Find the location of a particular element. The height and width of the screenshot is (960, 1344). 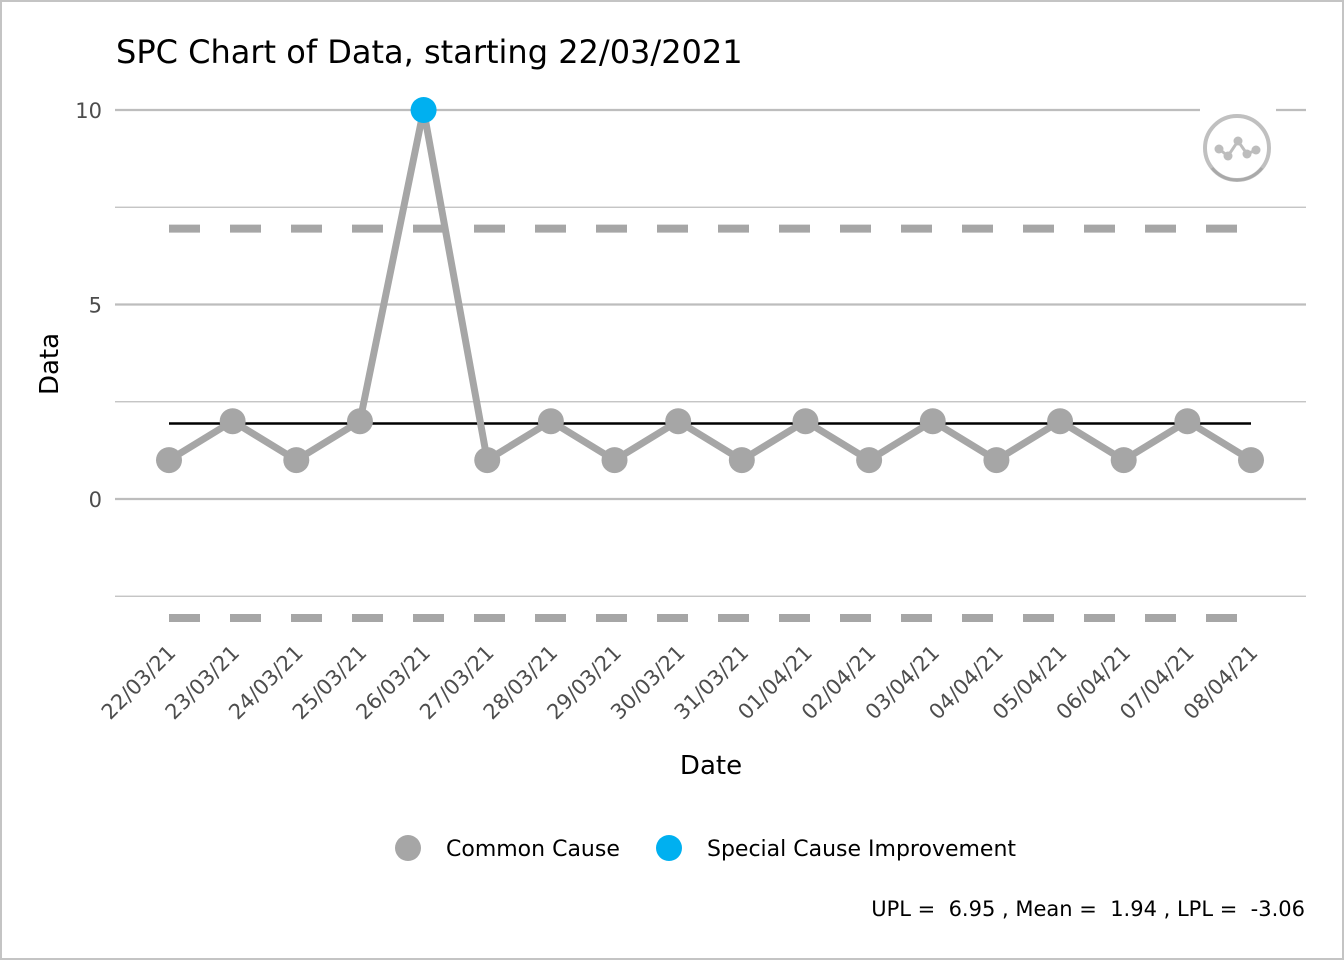

common-cause-variation-icon is located at coordinates (1238, 145).